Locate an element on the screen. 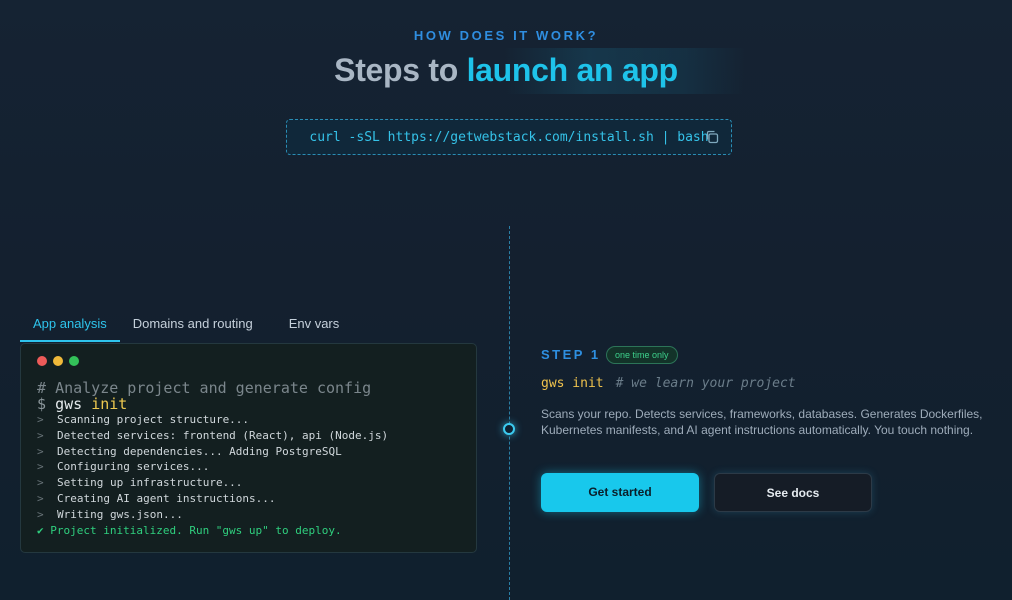 This screenshot has height=600, width=1012. step-command: gws init # we learn your project is located at coordinates (668, 383).